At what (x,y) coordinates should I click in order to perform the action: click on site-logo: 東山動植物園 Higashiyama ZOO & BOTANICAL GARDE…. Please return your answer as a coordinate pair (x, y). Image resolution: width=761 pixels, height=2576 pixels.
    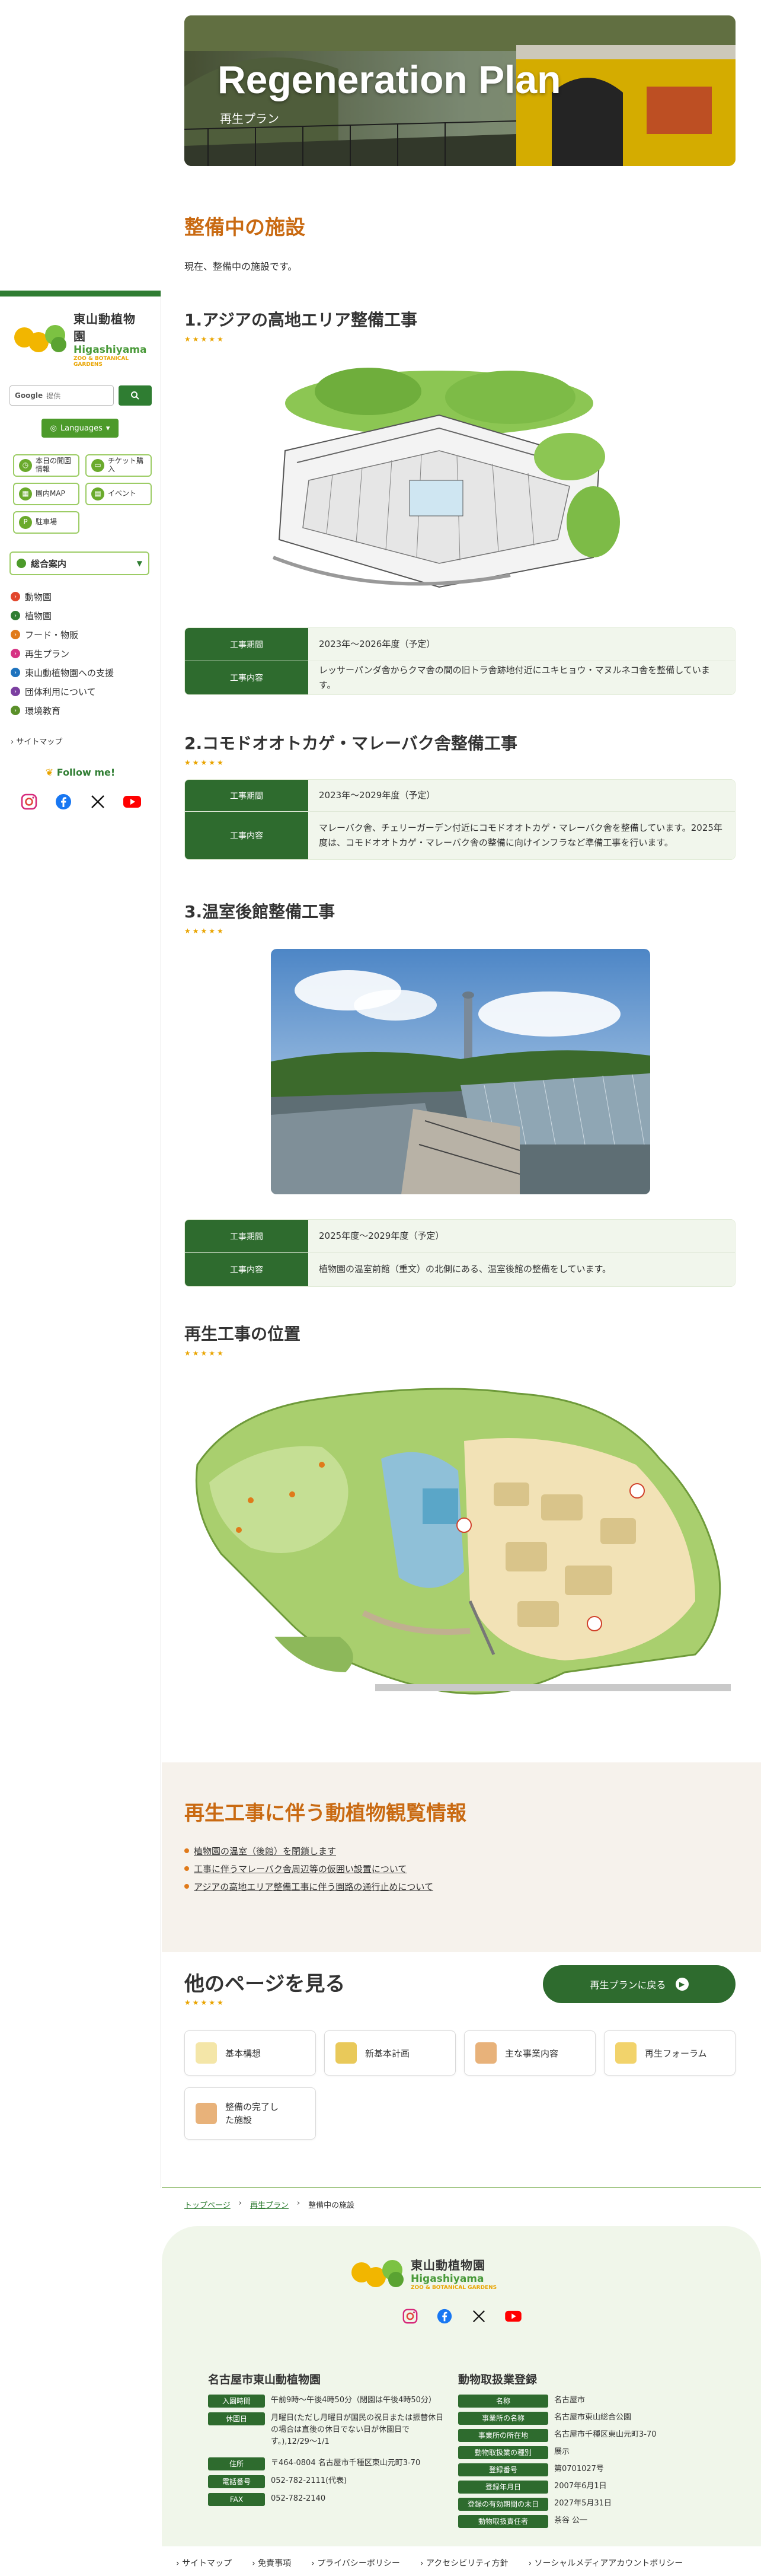
    Looking at the image, I should click on (80, 332).